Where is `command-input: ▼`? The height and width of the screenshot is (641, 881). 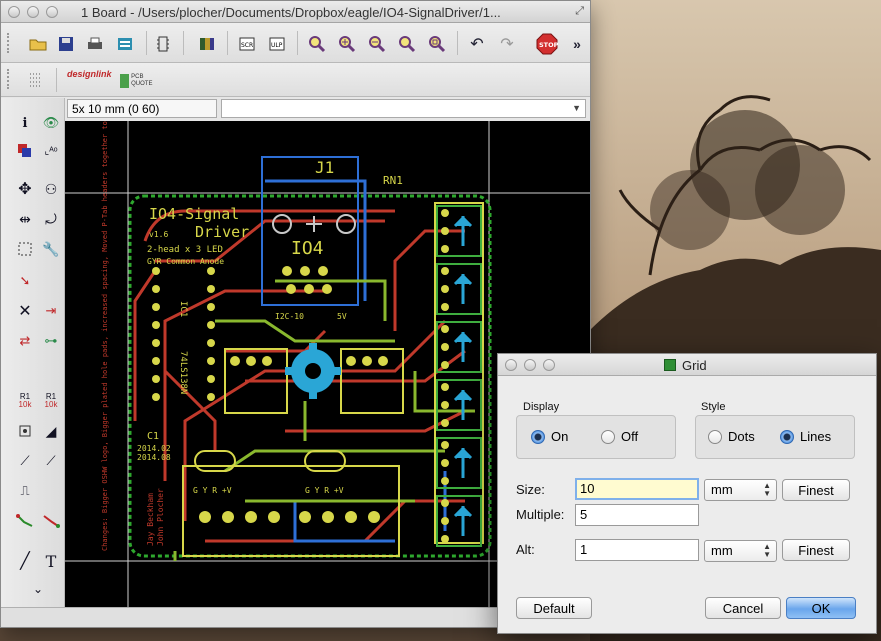
command-input: ▼ is located at coordinates (403, 108).